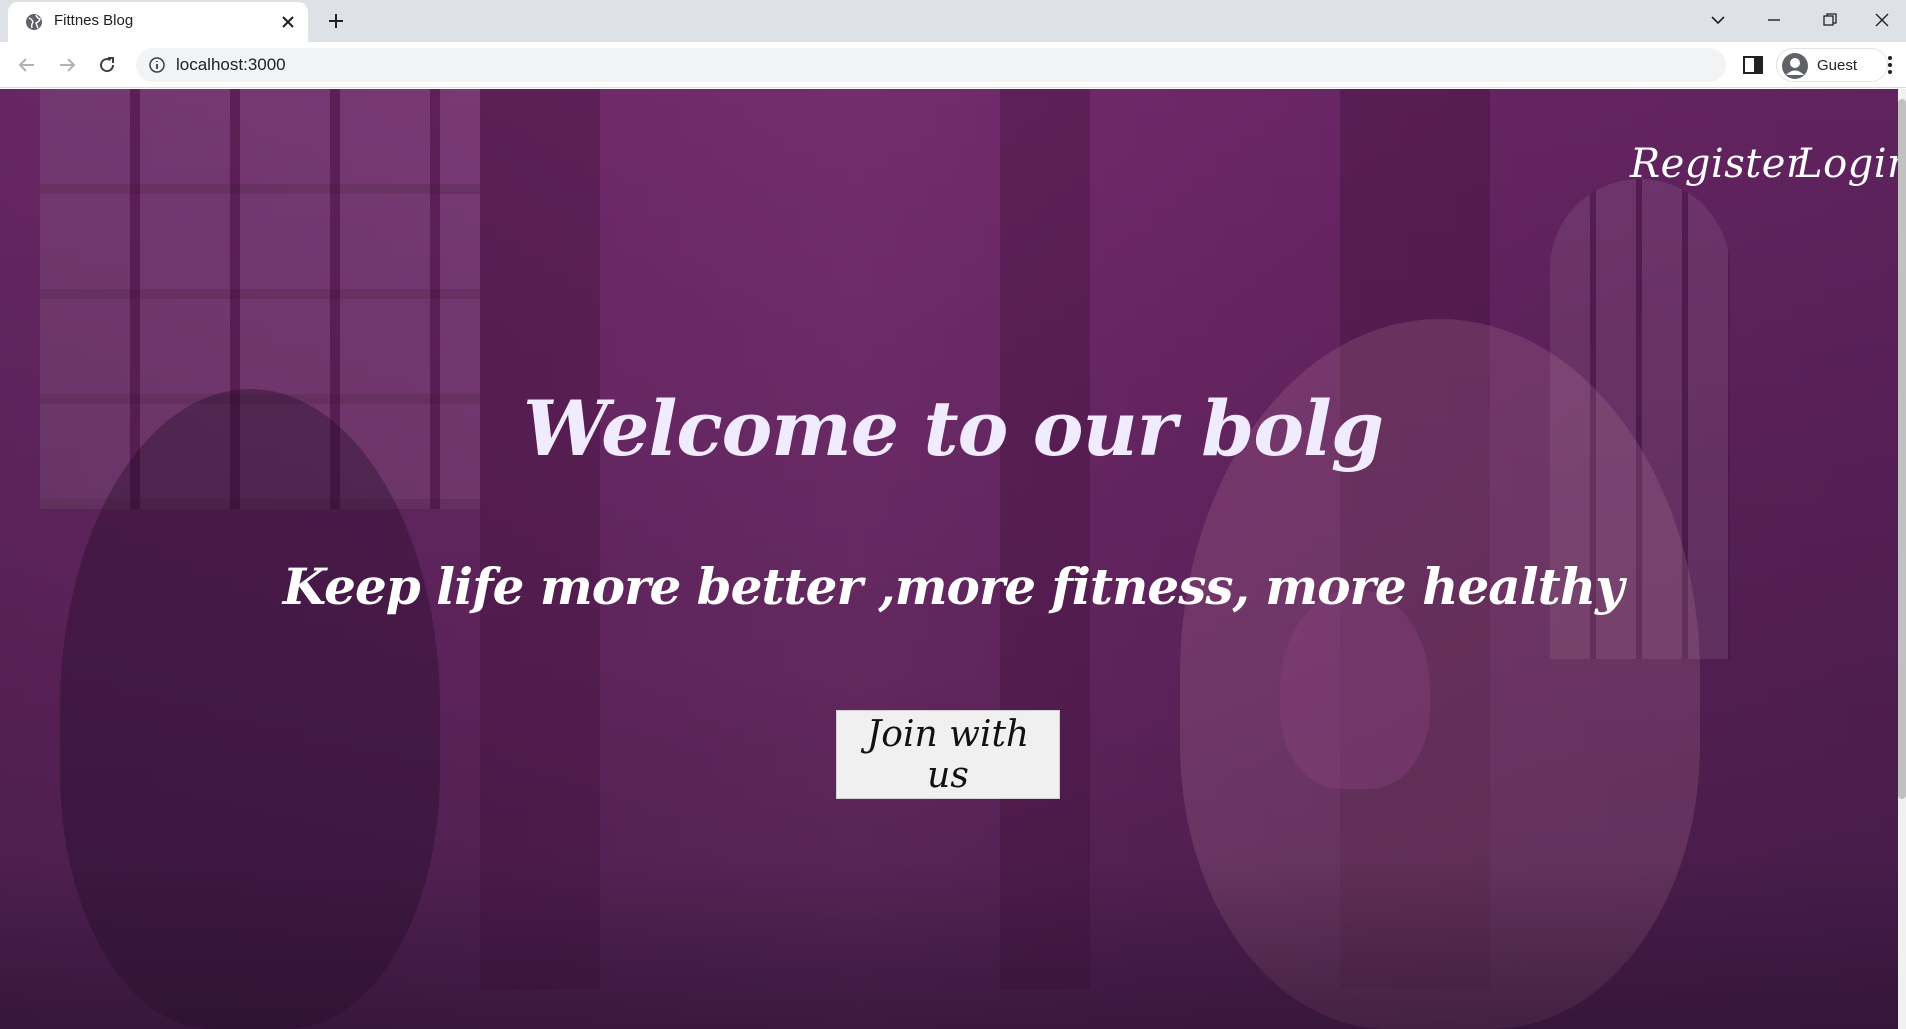 The height and width of the screenshot is (1029, 1906). Describe the element at coordinates (1718, 20) in the screenshot. I see `tab-search-icon` at that location.